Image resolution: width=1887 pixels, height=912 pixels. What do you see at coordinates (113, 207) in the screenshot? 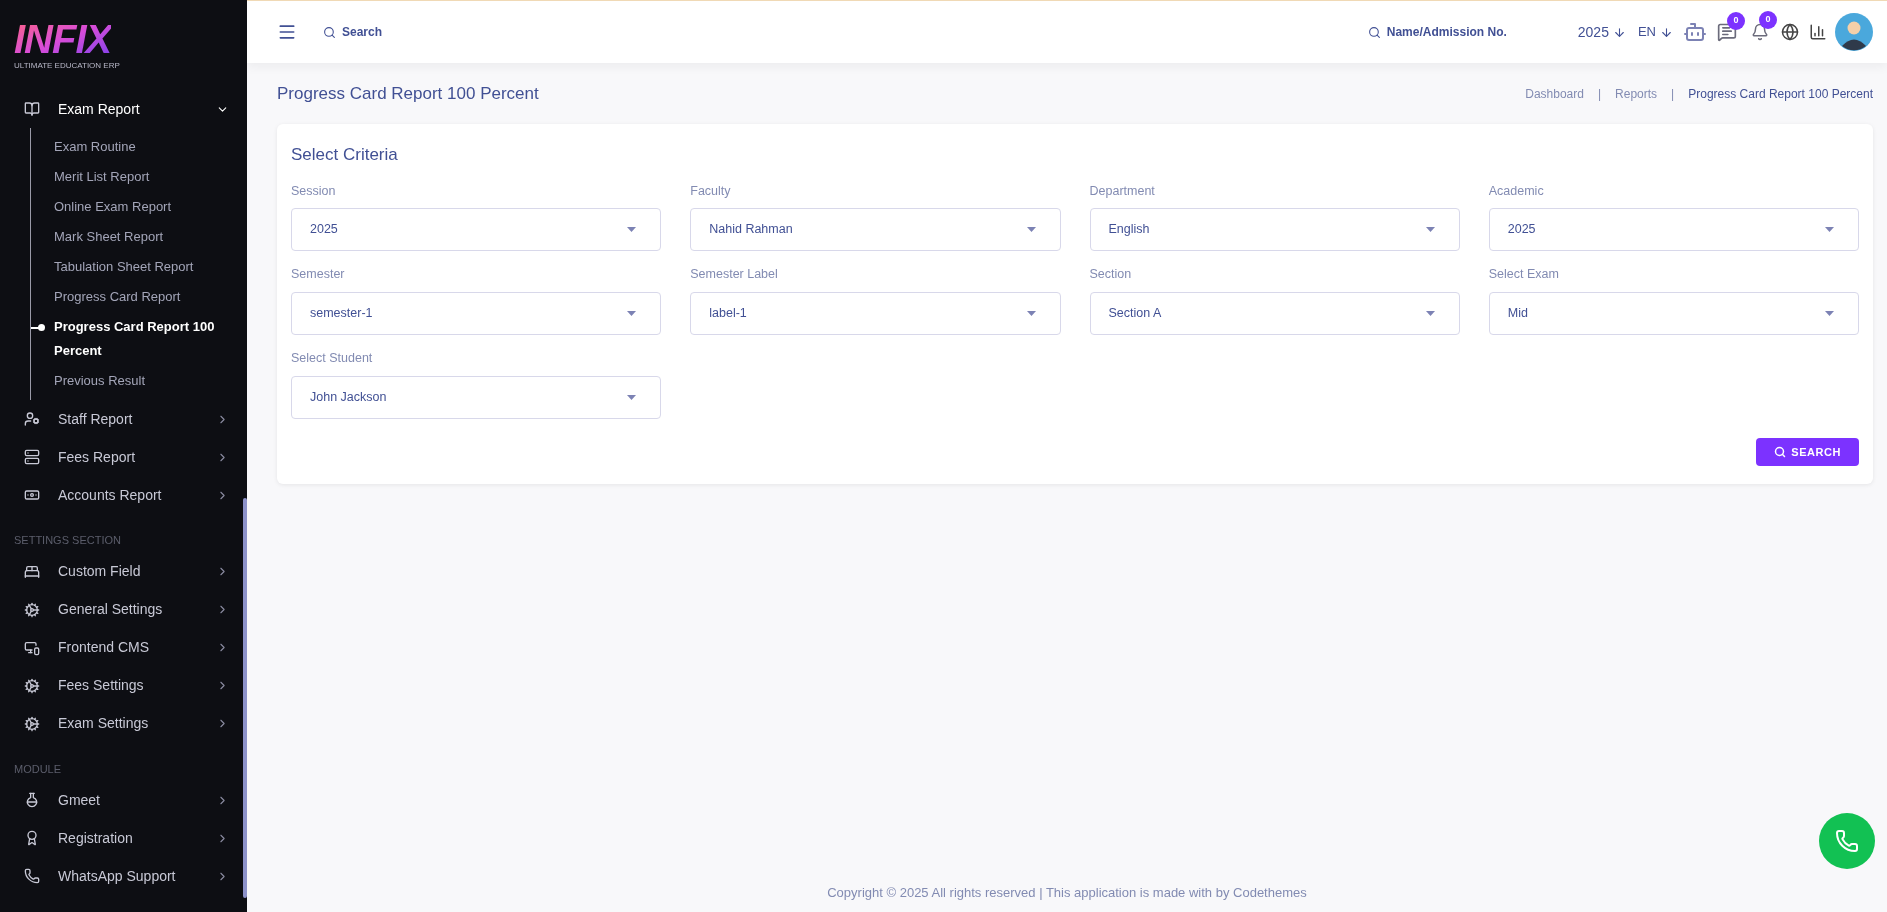
I see `submenu-item: Online Exam Report` at bounding box center [113, 207].